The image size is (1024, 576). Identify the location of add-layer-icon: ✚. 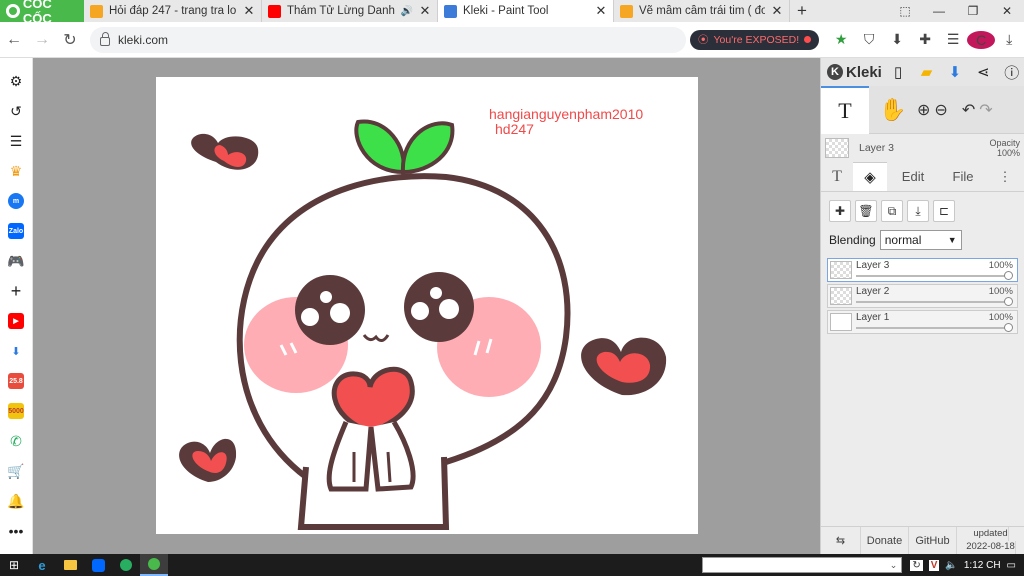
(840, 211).